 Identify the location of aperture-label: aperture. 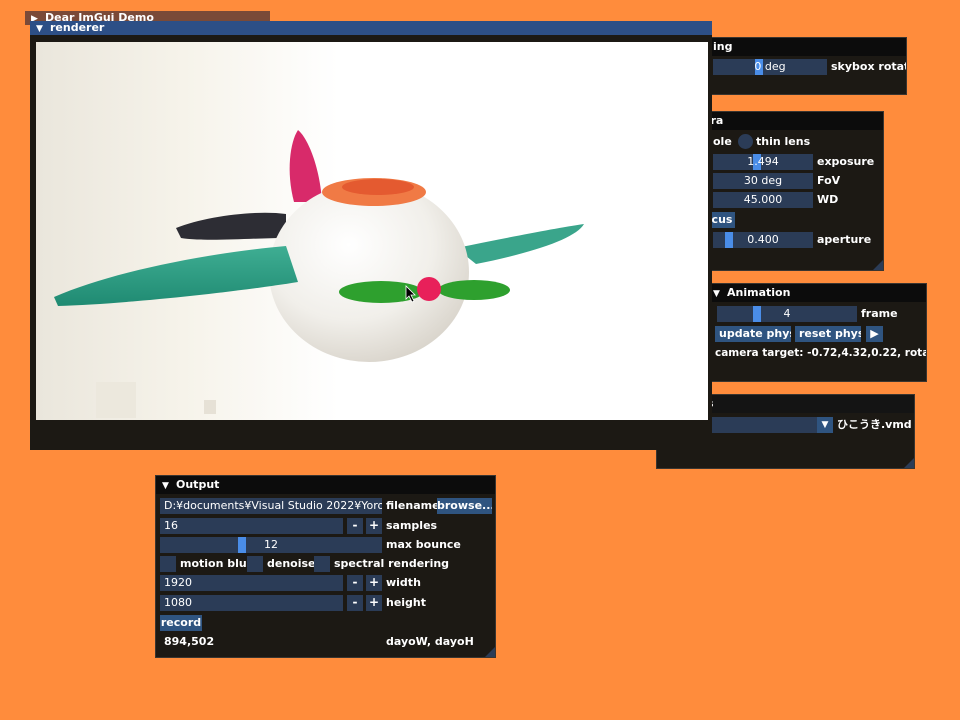
(844, 239).